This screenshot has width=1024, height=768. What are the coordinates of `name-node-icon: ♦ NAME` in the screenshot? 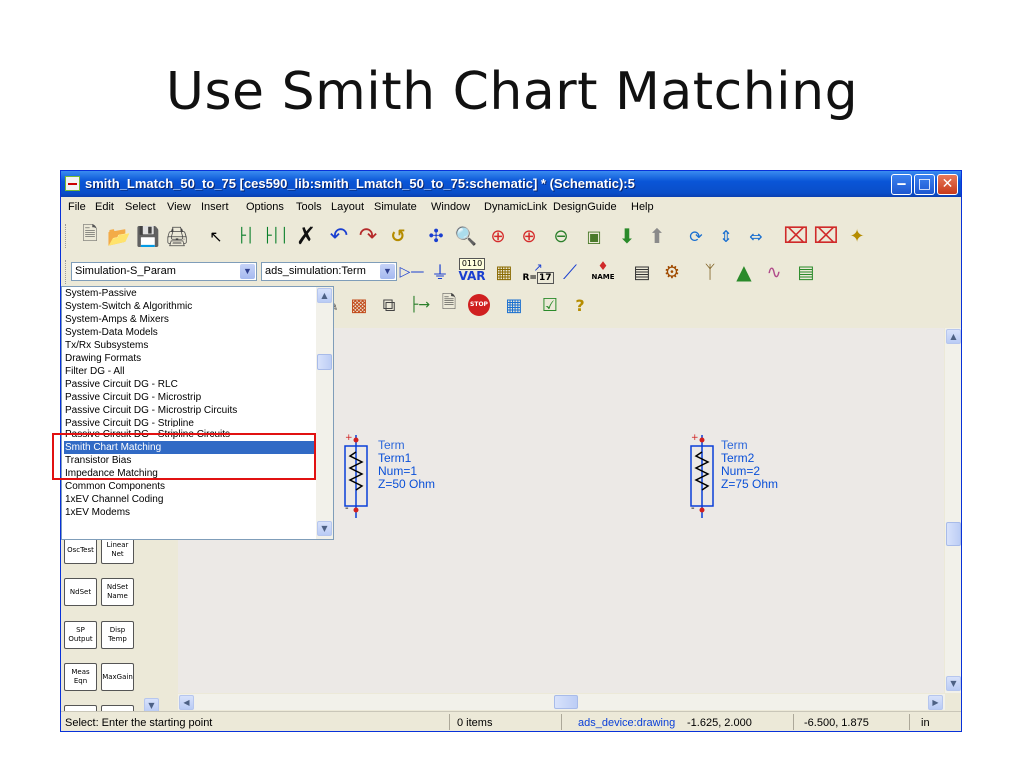 It's located at (603, 270).